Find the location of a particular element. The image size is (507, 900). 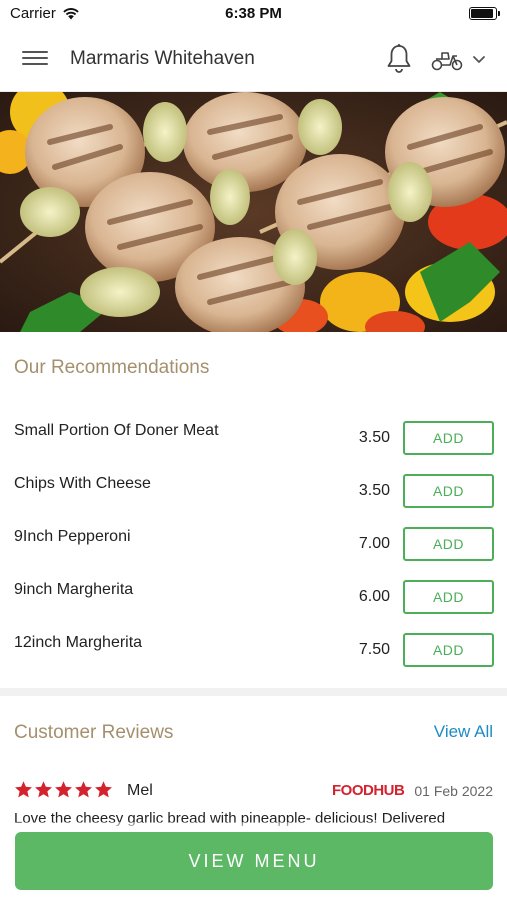

item-name: 9inch Margherita is located at coordinates (74, 589).